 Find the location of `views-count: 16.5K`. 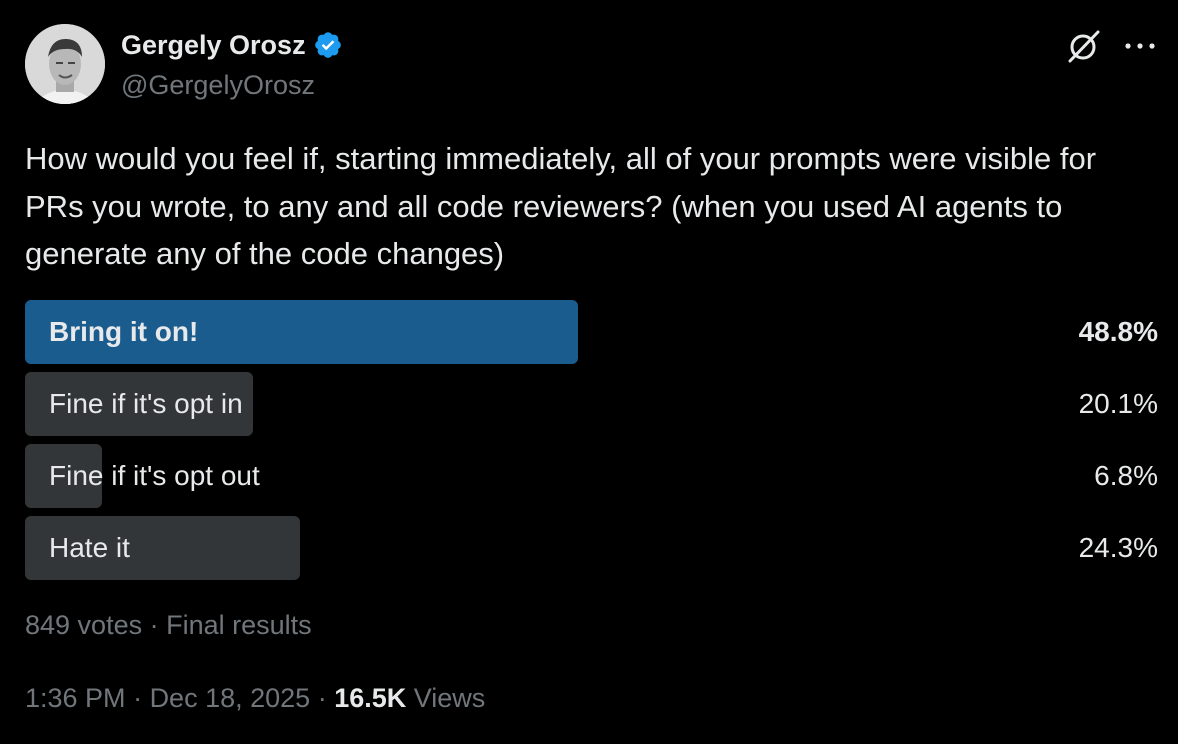

views-count: 16.5K is located at coordinates (370, 698).